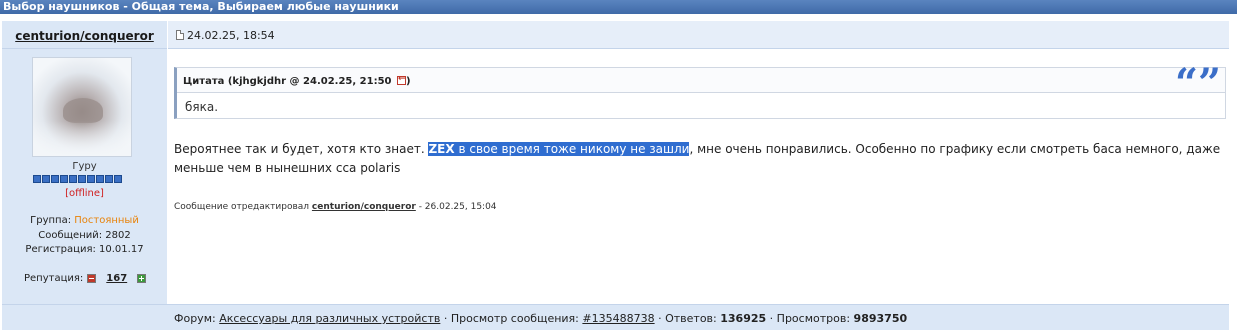  I want to click on quote-marks-icon: “”, so click(1197, 83).